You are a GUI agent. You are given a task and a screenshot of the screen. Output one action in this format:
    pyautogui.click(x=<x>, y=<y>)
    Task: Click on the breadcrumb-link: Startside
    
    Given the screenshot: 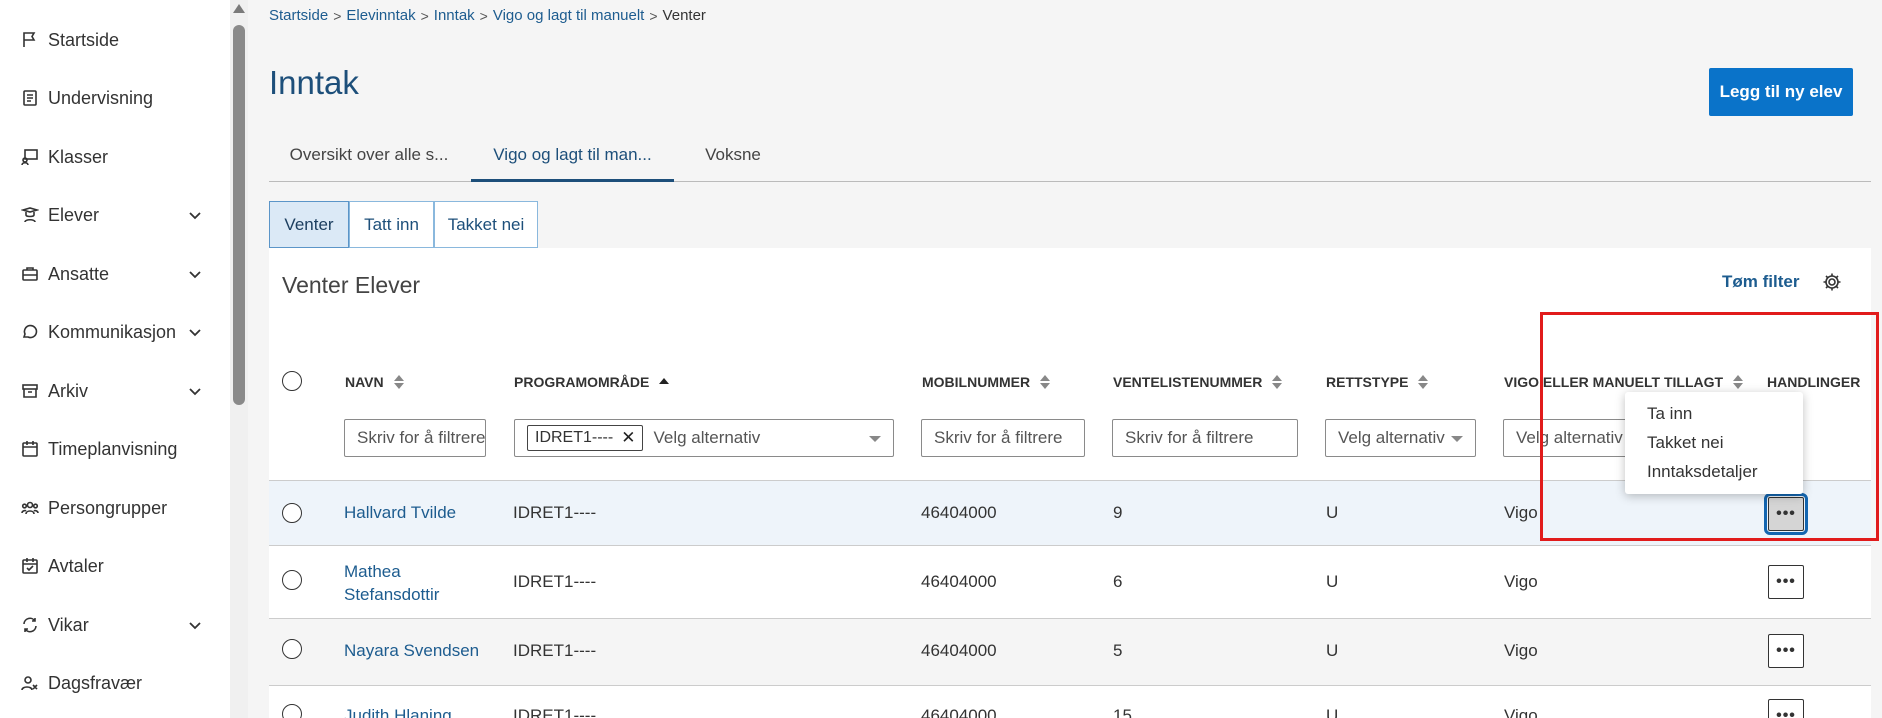 What is the action you would take?
    pyautogui.click(x=298, y=15)
    